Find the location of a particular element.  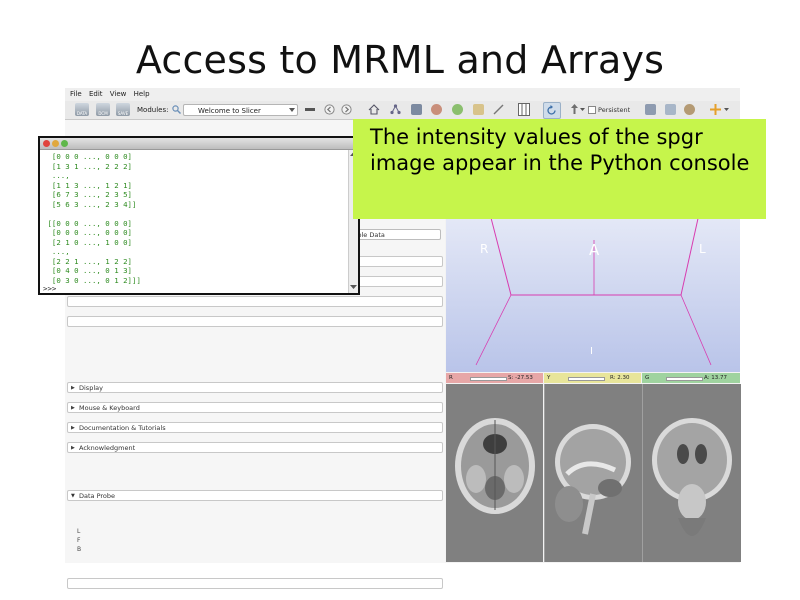

red-slice-slider is located at coordinates (488, 379).